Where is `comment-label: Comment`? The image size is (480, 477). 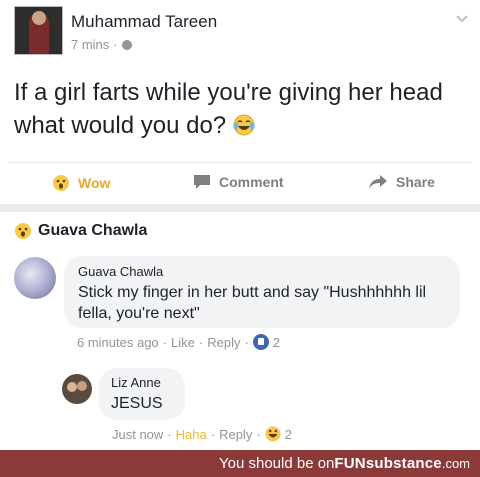 comment-label: Comment is located at coordinates (251, 182).